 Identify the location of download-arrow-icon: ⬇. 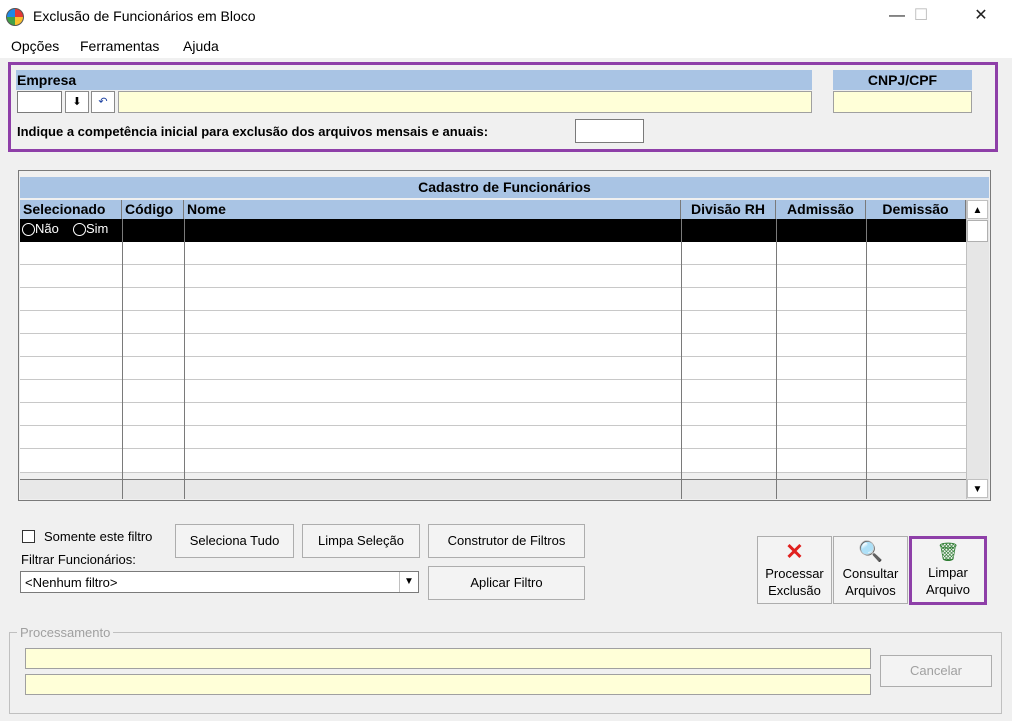
(77, 102).